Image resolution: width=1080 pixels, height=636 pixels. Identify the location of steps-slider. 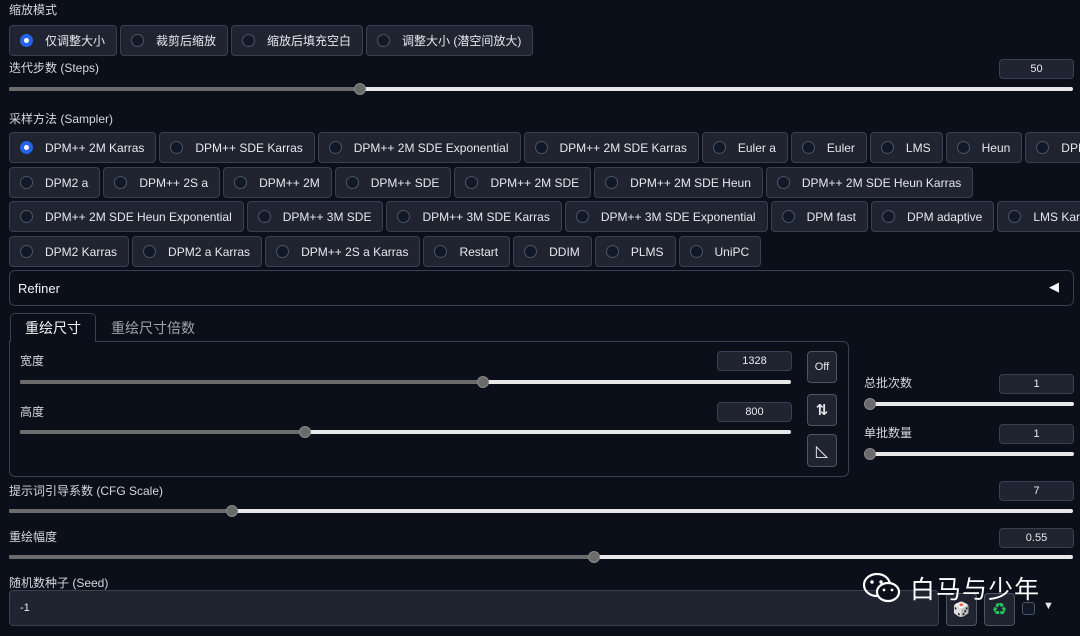
(541, 89).